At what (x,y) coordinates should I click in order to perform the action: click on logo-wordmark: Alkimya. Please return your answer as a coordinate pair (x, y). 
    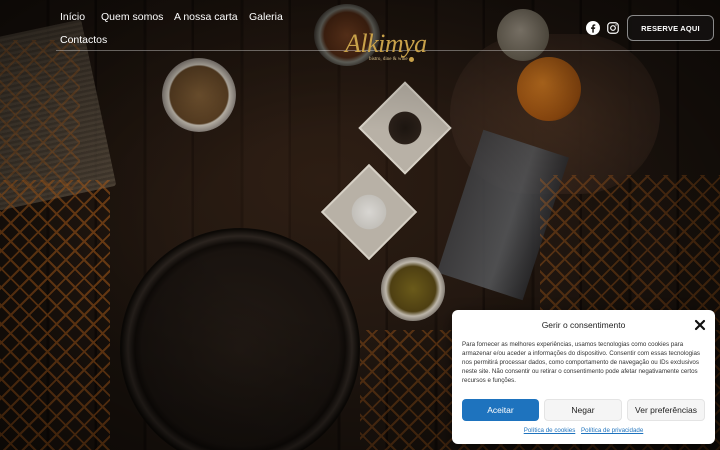
    Looking at the image, I should click on (386, 43).